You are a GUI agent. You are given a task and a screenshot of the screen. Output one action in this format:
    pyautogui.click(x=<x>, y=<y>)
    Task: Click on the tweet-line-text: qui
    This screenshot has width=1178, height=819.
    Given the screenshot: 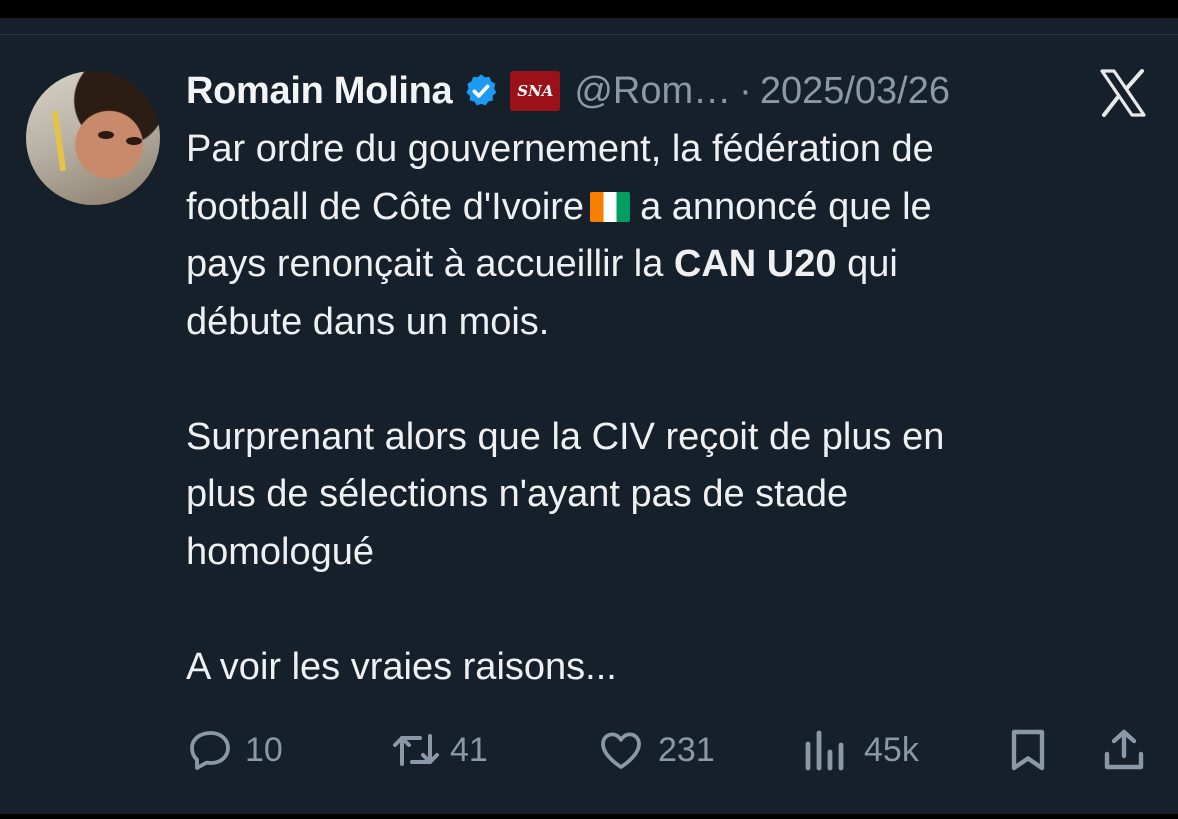 What is the action you would take?
    pyautogui.click(x=867, y=264)
    